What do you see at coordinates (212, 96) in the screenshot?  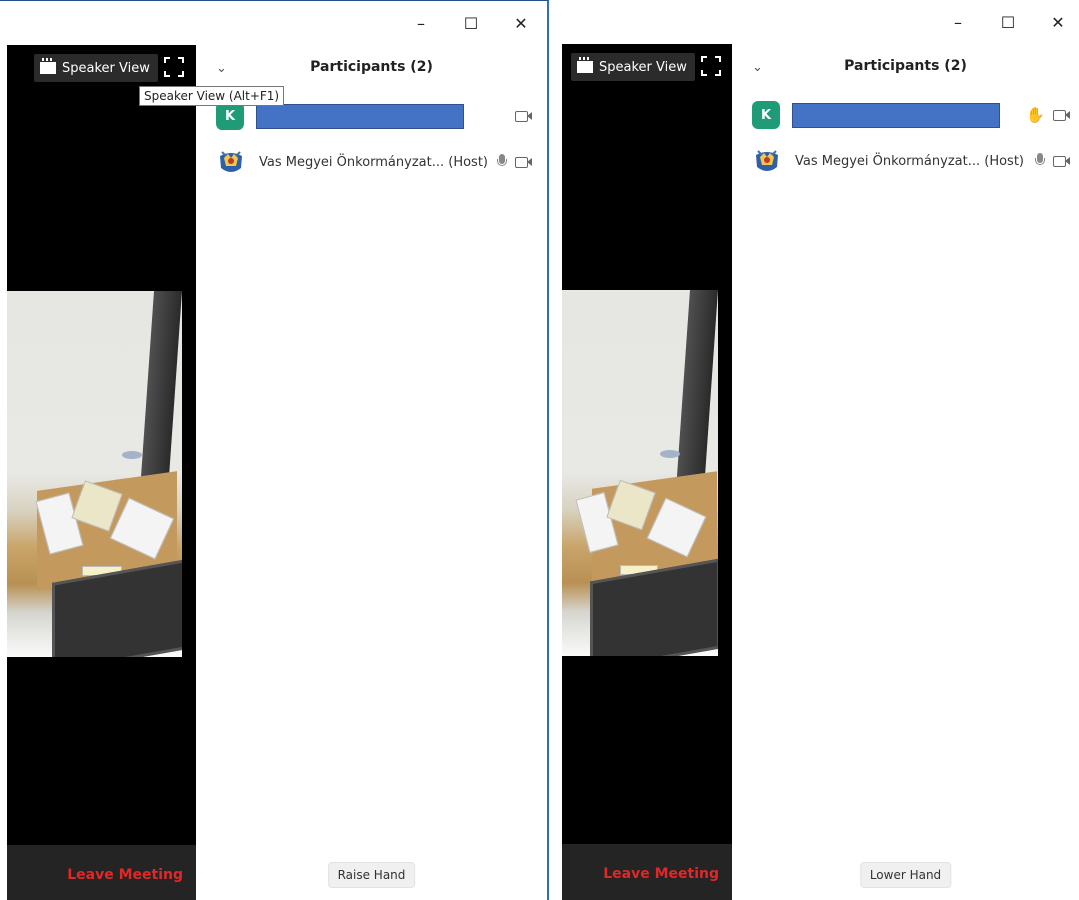 I see `tooltip: Speaker View (Alt+F1)` at bounding box center [212, 96].